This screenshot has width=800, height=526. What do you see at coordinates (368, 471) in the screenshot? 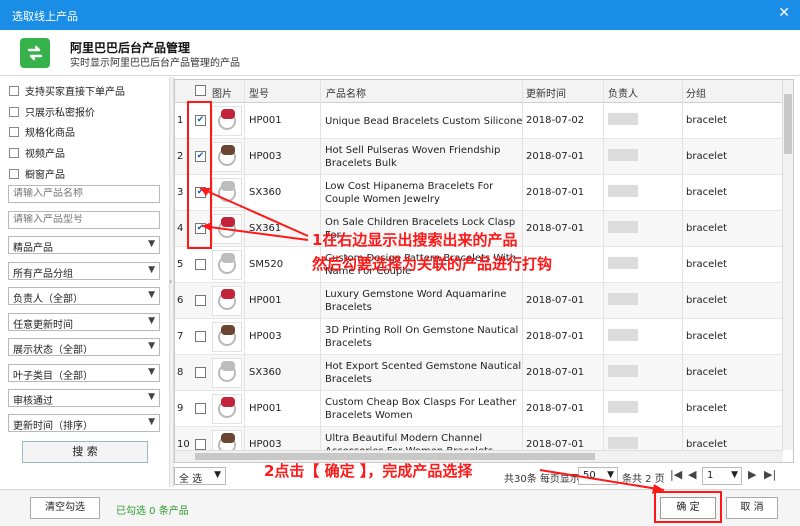
I see `annotation-step2: 2点击【 确定 】，完成产品选择` at bounding box center [368, 471].